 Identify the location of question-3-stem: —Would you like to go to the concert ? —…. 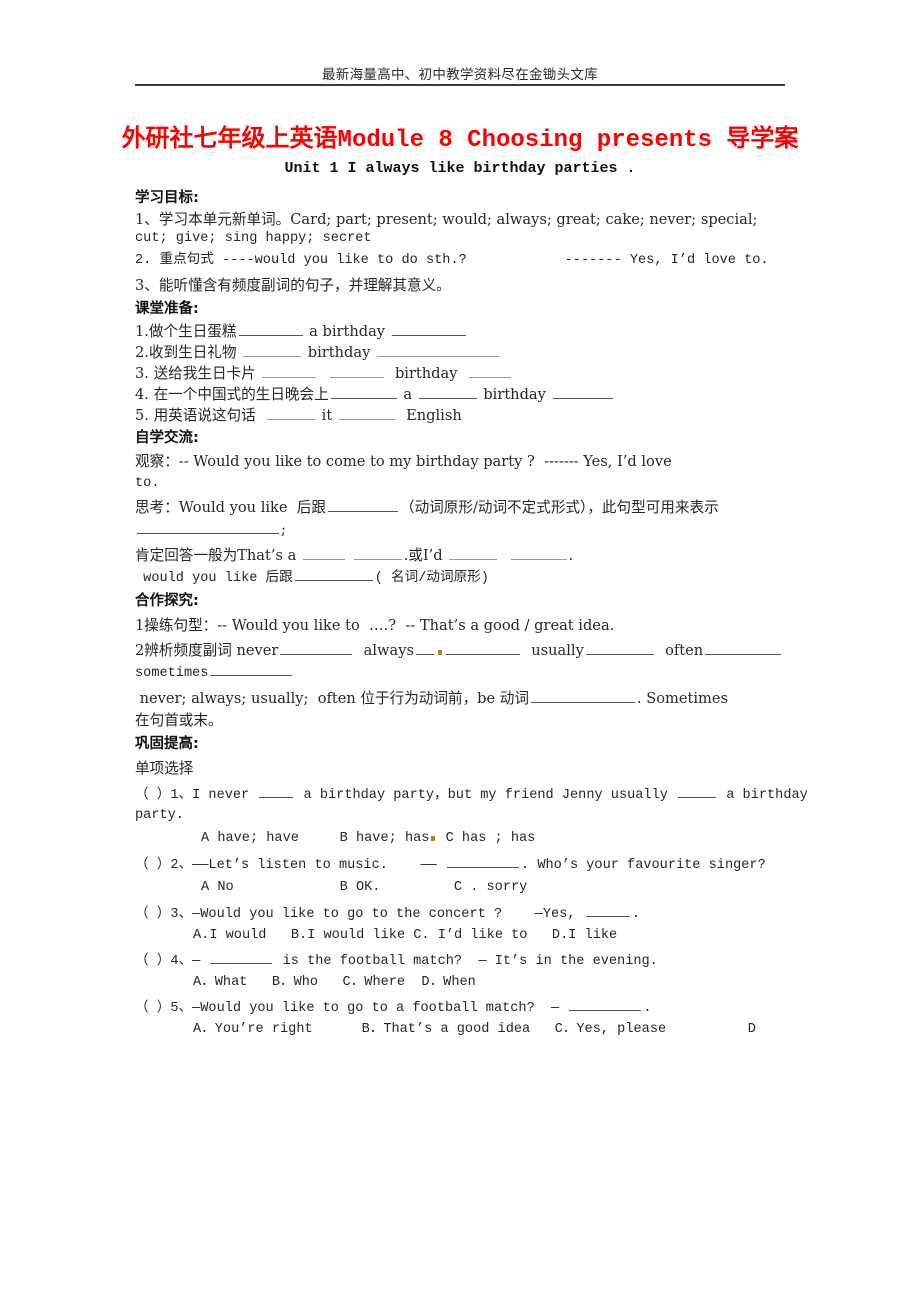
(388, 914).